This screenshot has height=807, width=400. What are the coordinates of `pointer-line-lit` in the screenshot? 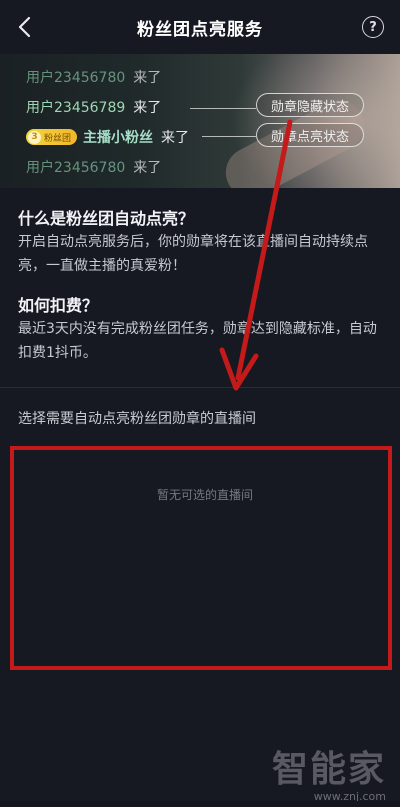 It's located at (229, 136).